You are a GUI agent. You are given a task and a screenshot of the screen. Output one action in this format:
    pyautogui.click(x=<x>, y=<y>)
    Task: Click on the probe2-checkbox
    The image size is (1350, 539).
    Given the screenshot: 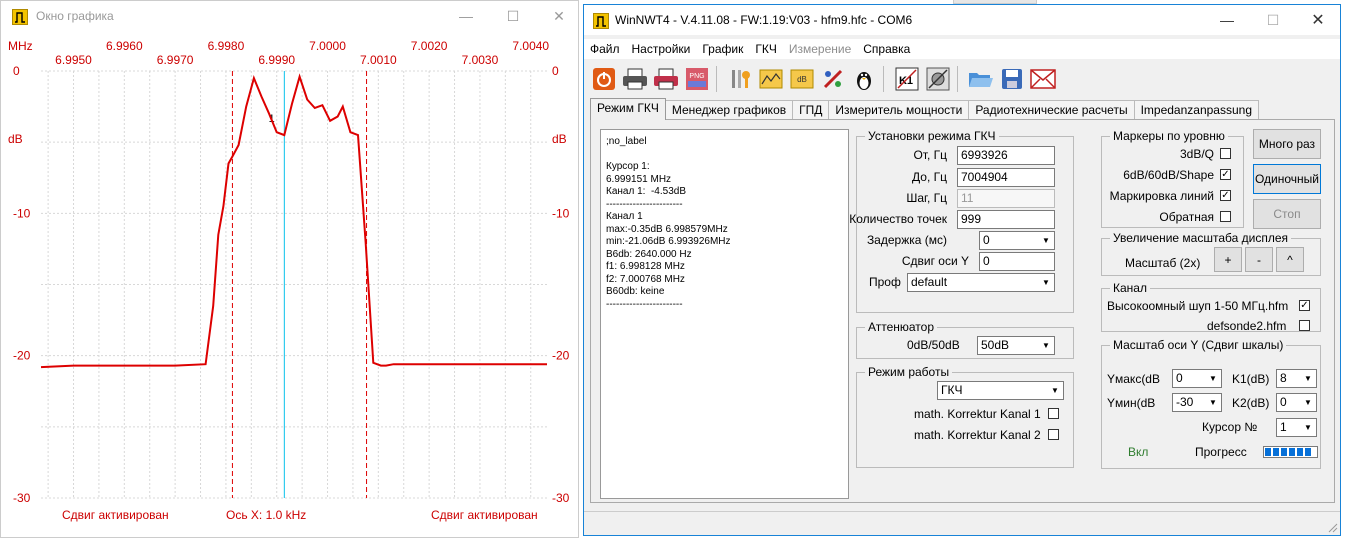 What is the action you would take?
    pyautogui.click(x=1304, y=325)
    